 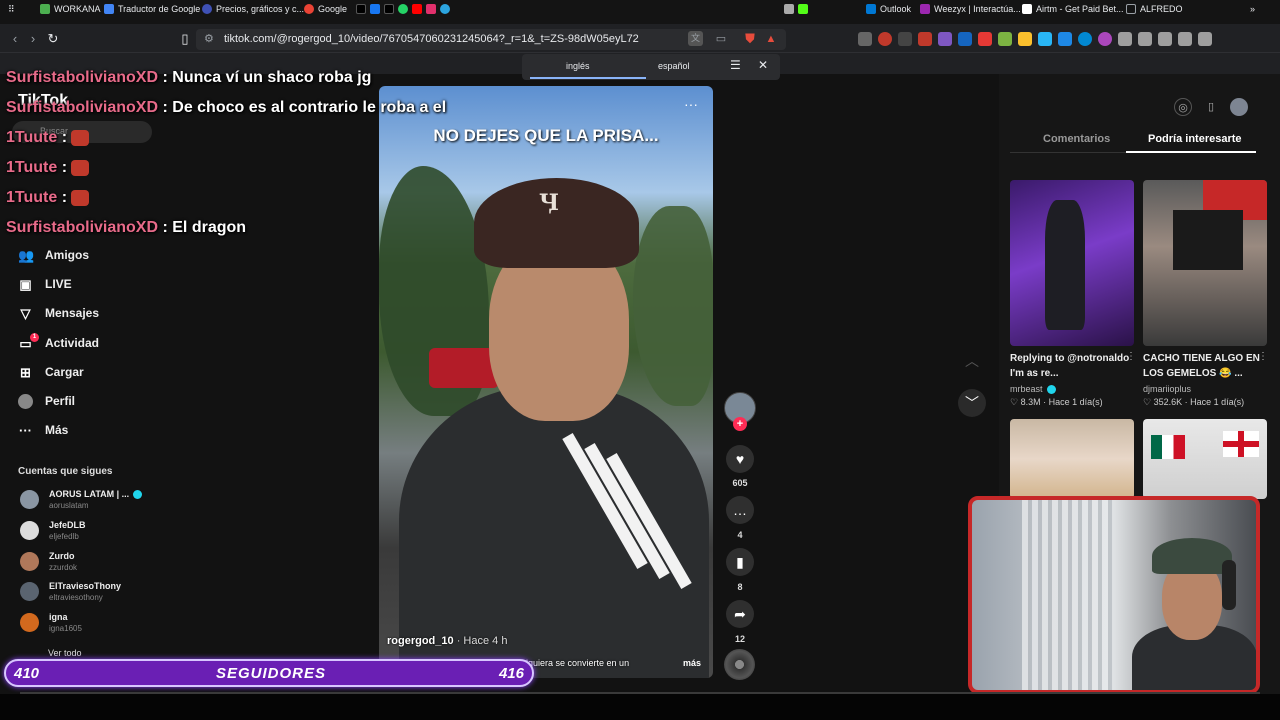 I want to click on cast-icon: ▭, so click(x=721, y=39).